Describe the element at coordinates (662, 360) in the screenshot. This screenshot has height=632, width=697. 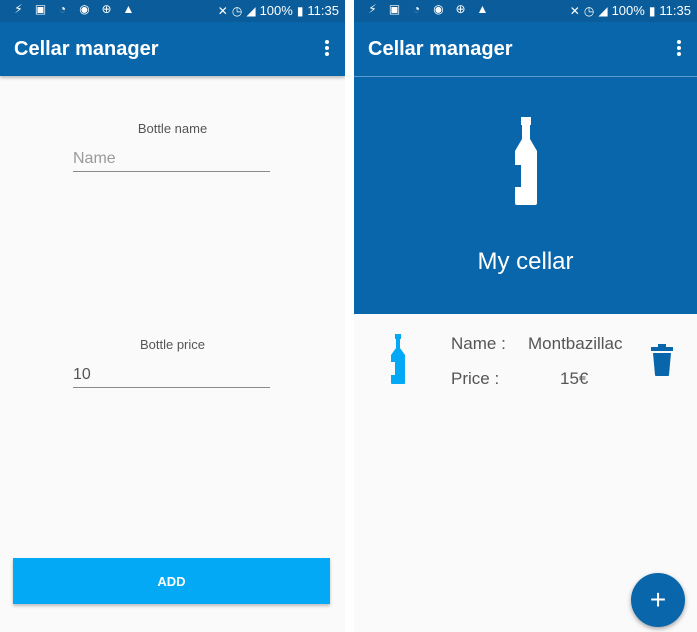
I see `delete-icon` at that location.